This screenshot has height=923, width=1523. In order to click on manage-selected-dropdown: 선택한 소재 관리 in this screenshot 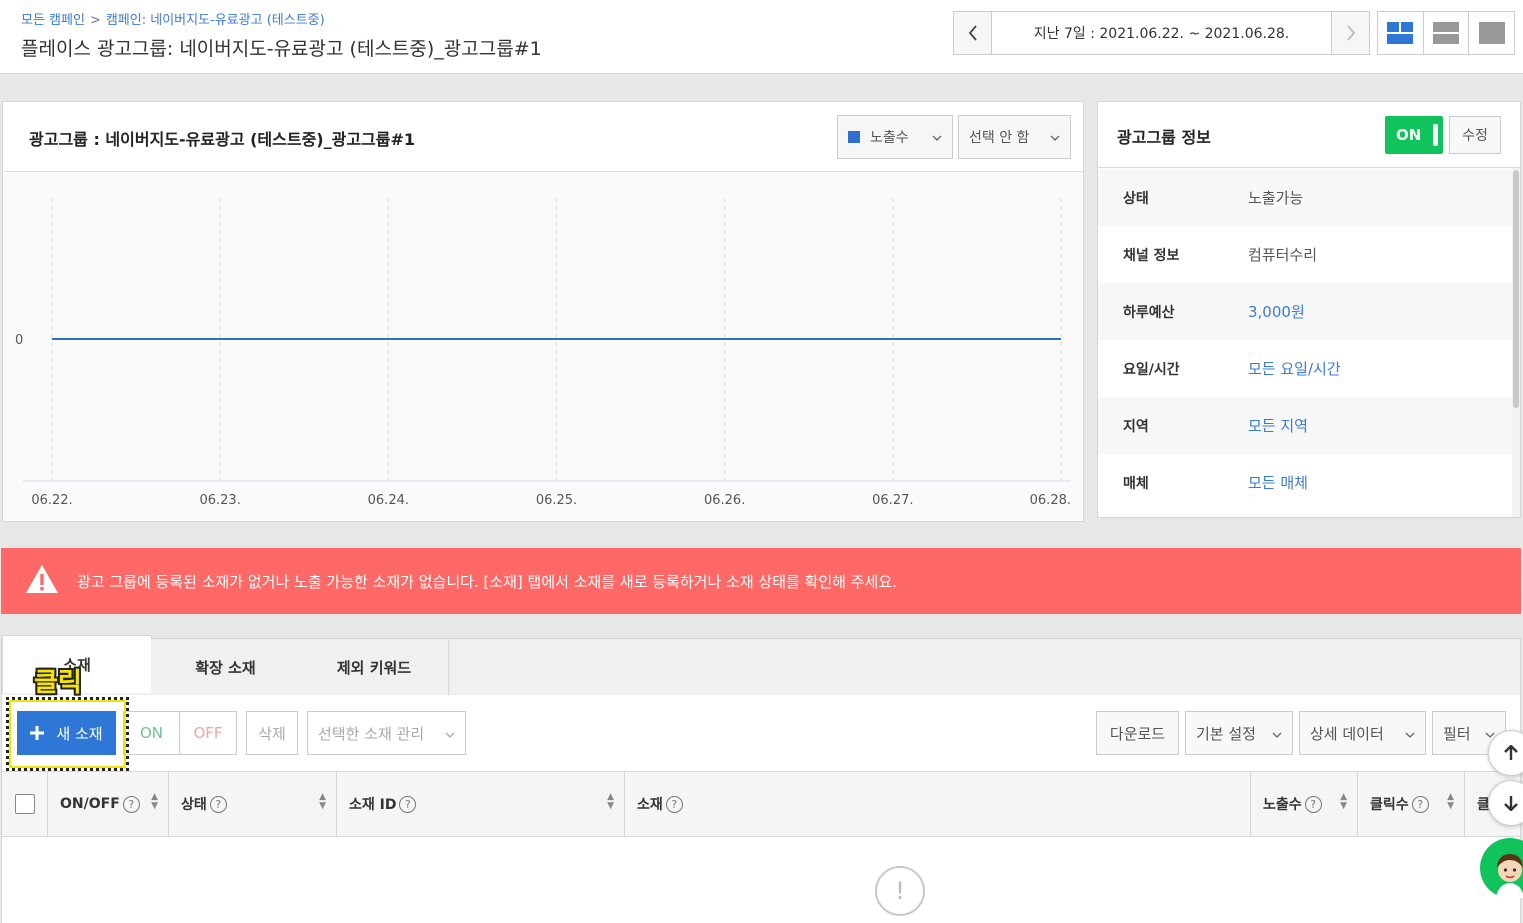, I will do `click(386, 733)`.